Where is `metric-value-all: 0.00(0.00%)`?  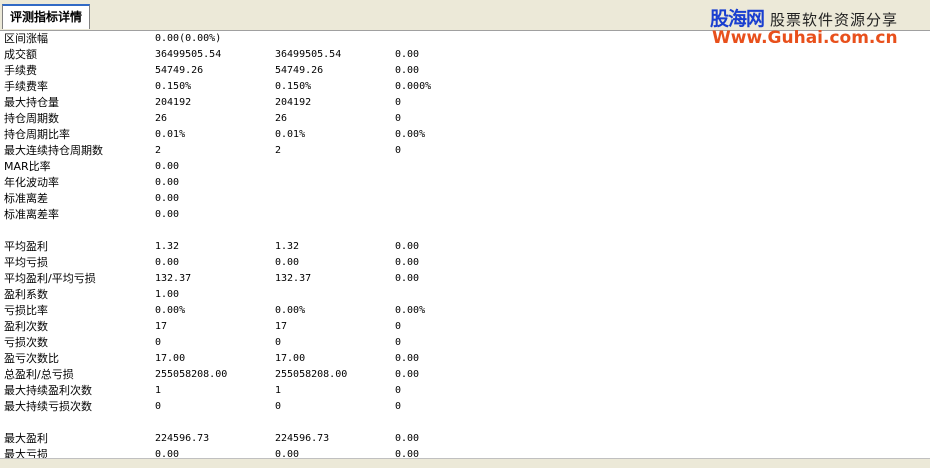
metric-value-all: 0.00(0.00%) is located at coordinates (188, 38).